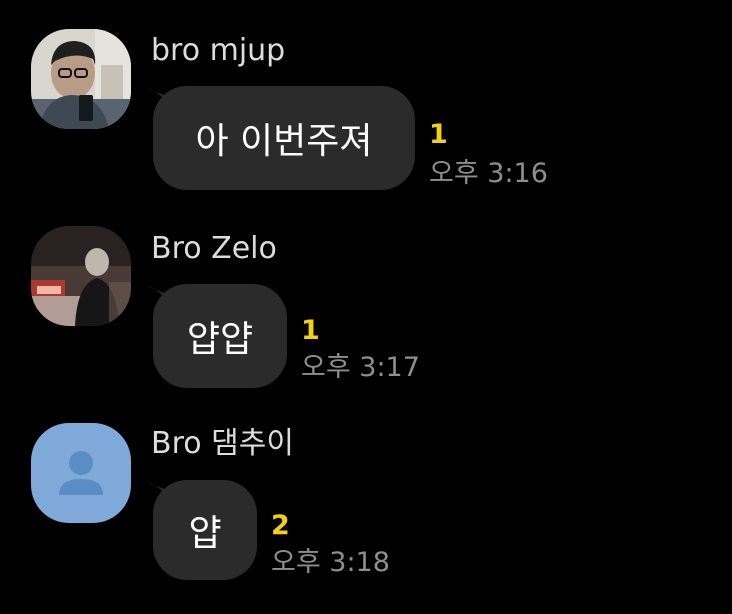 The width and height of the screenshot is (732, 614). What do you see at coordinates (220, 339) in the screenshot?
I see `message-text: 얍얍` at bounding box center [220, 339].